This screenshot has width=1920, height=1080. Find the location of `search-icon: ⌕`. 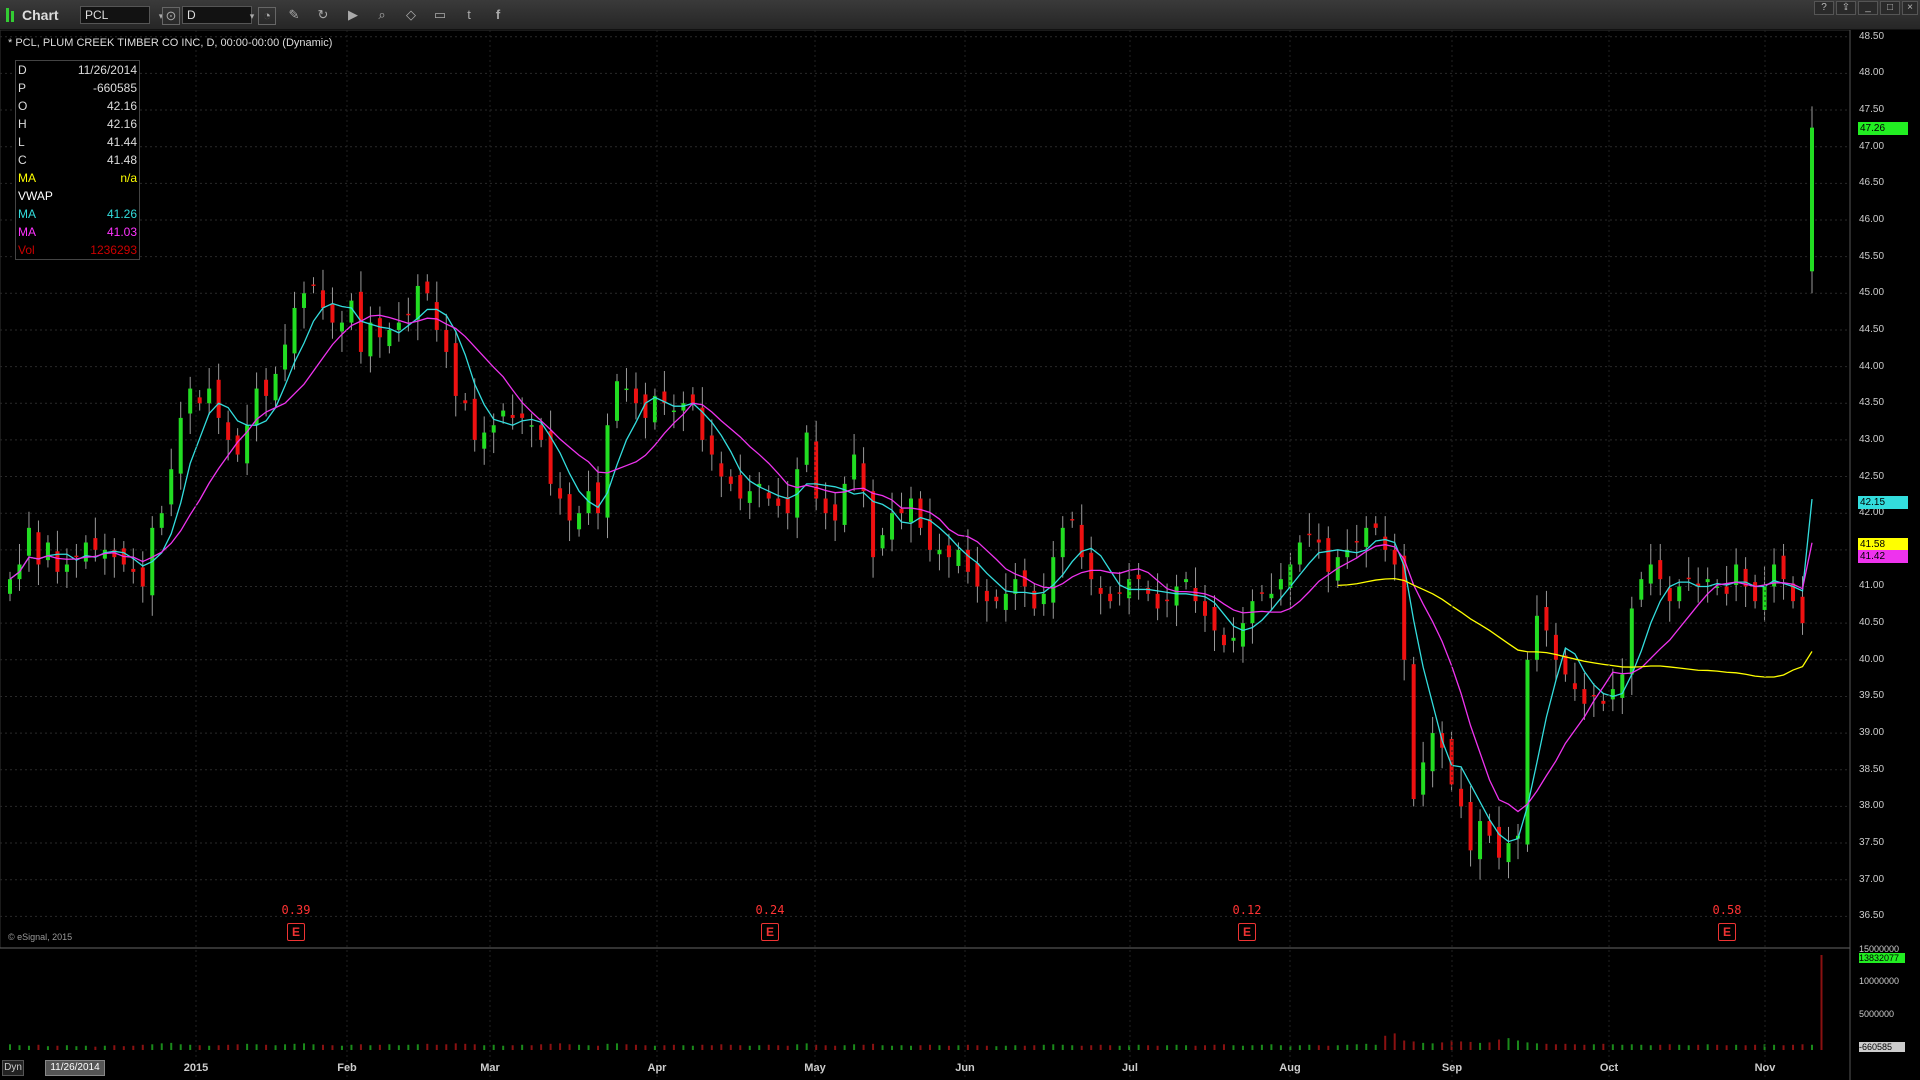

search-icon: ⌕ is located at coordinates (382, 15).